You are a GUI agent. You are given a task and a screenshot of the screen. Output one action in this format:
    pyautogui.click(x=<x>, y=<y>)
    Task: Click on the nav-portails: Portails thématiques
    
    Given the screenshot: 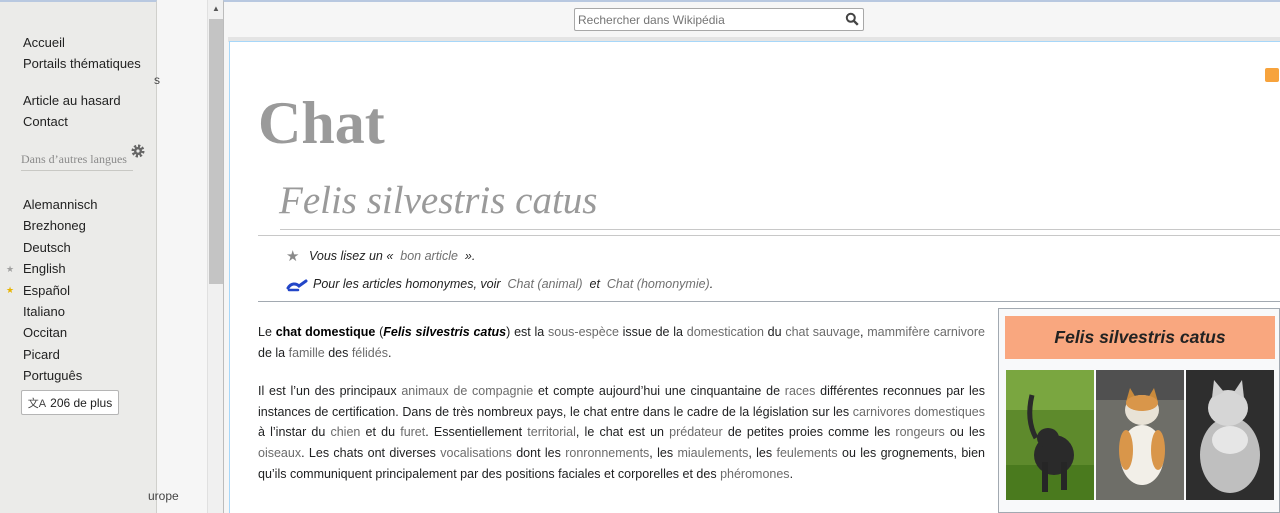 What is the action you would take?
    pyautogui.click(x=83, y=63)
    